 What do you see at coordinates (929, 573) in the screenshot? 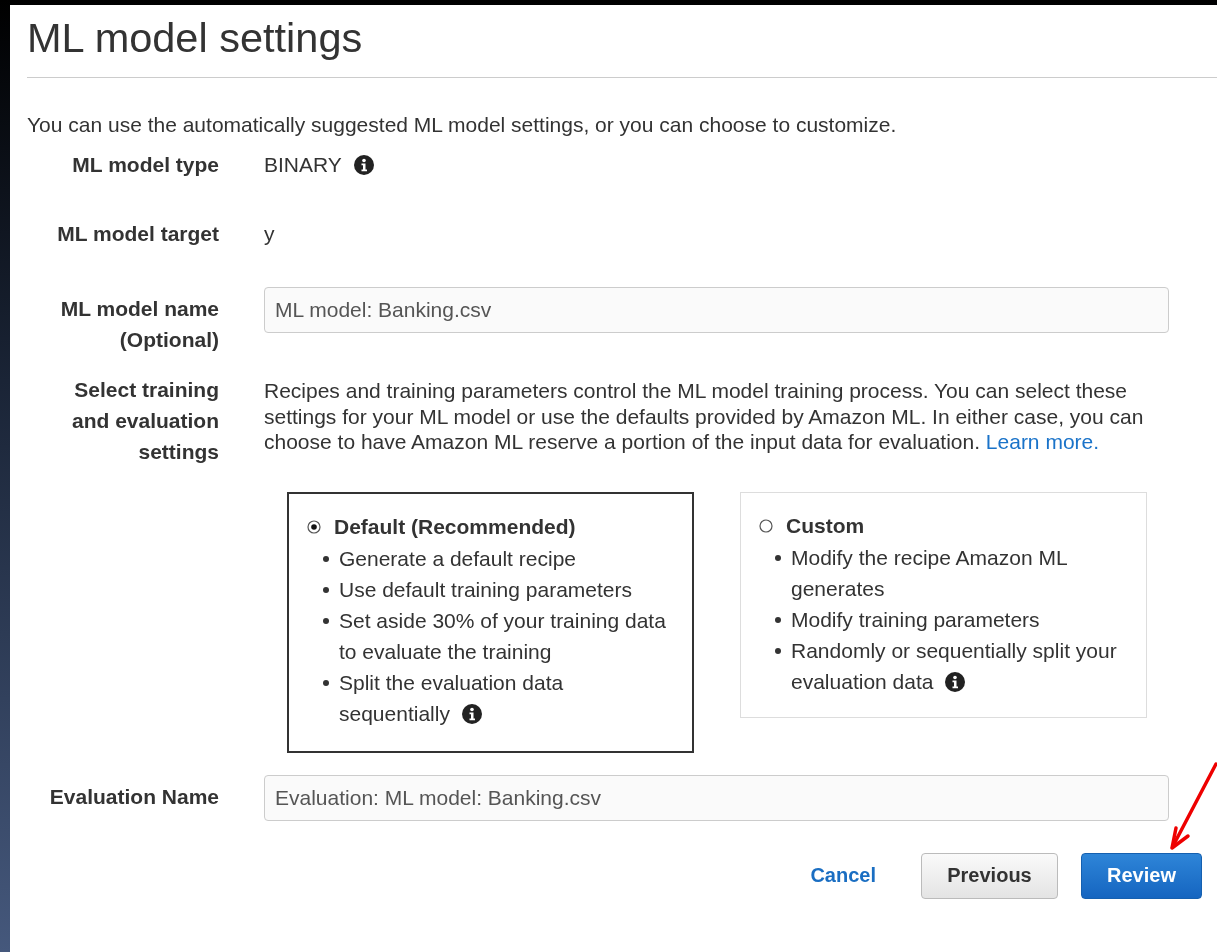
I see `bullet-text: Modify the recipe Amazon ML generates` at bounding box center [929, 573].